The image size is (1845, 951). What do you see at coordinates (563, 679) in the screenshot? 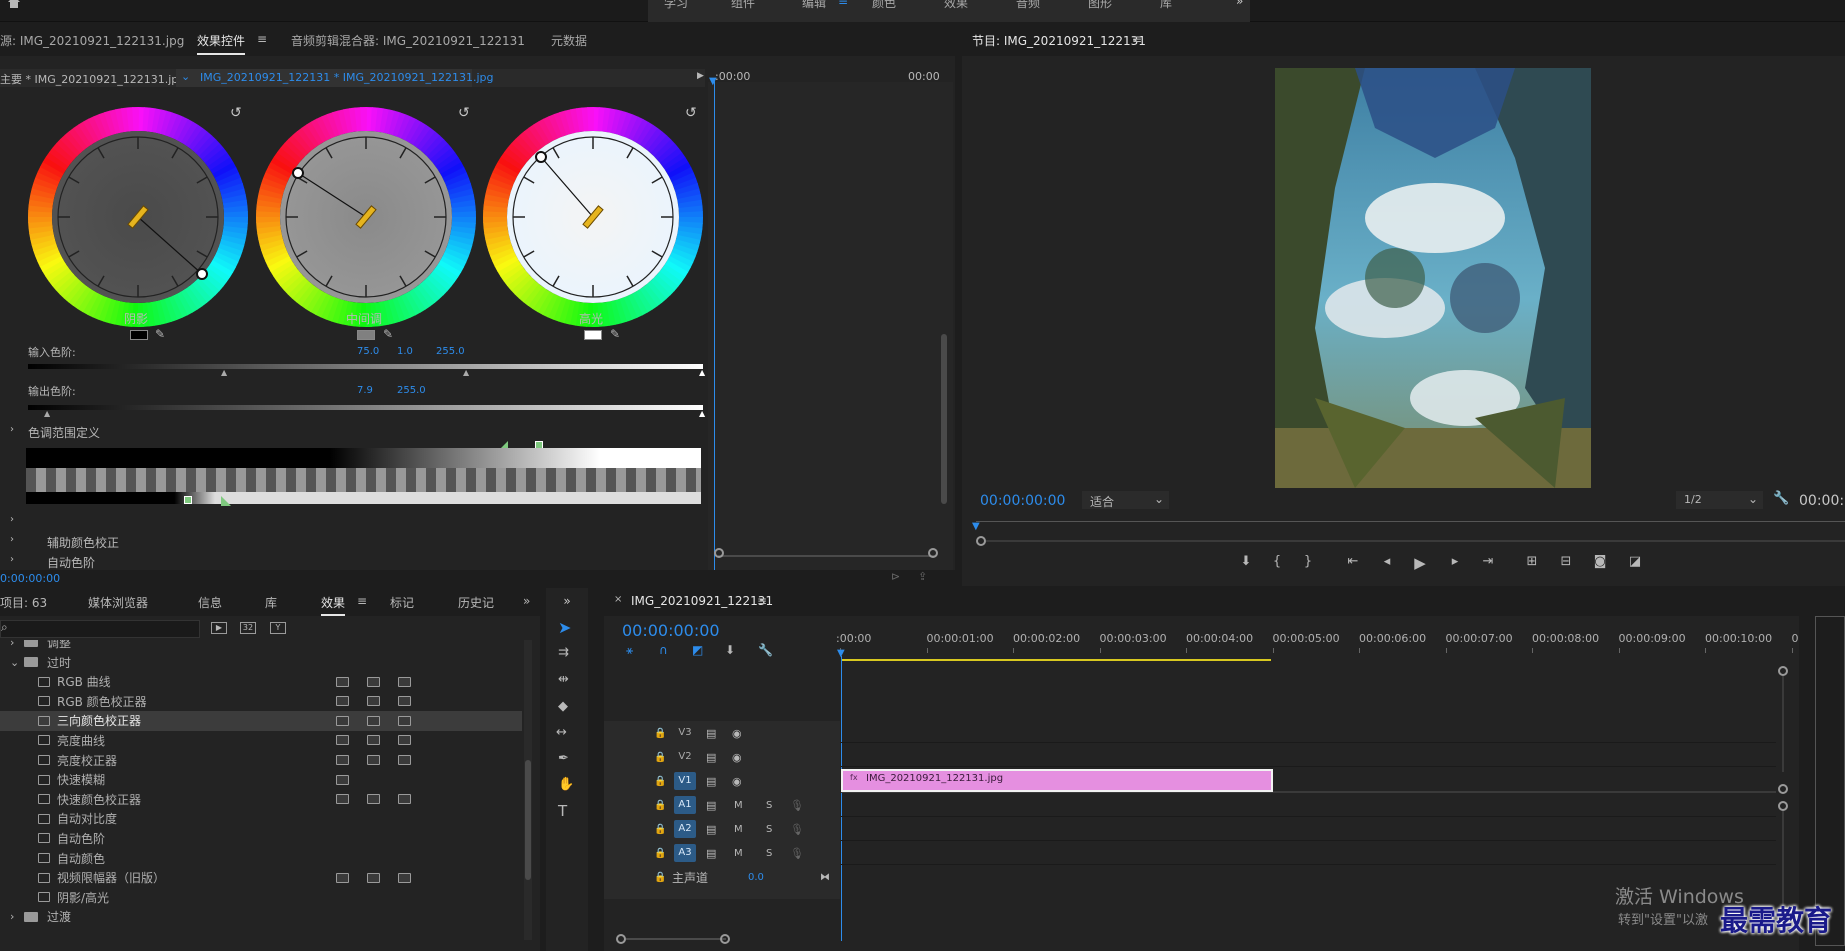
I see `ripple-edit-tool-icon: ⇹` at bounding box center [563, 679].